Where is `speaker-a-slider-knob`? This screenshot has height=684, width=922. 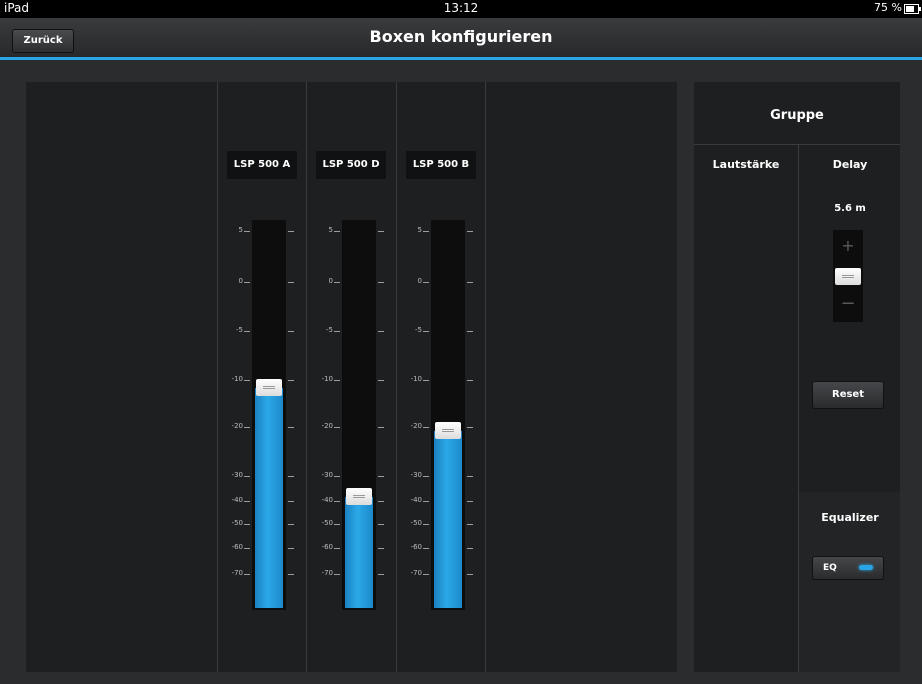
speaker-a-slider-knob is located at coordinates (269, 387).